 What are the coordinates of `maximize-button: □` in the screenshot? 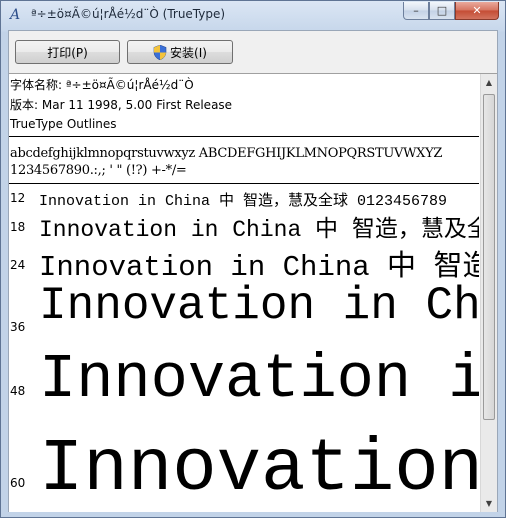 It's located at (442, 11).